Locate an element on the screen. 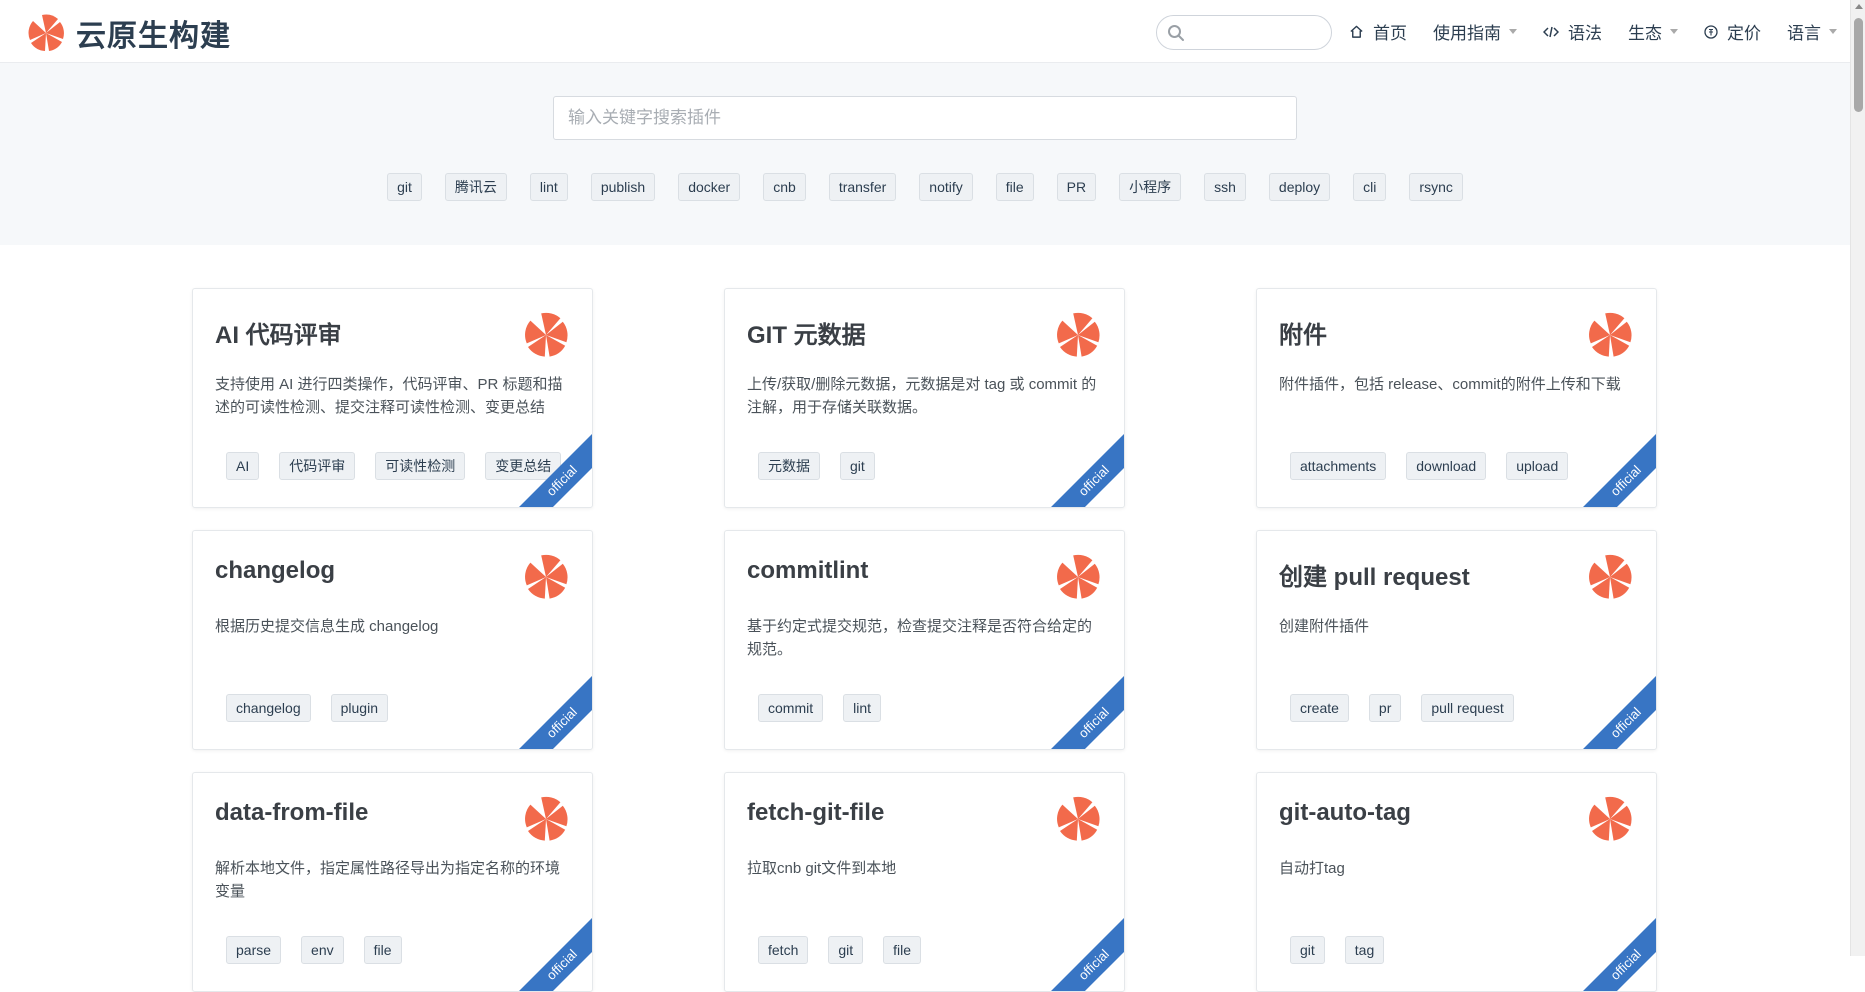 The height and width of the screenshot is (992, 1865). plugin-tag: changelog is located at coordinates (268, 708).